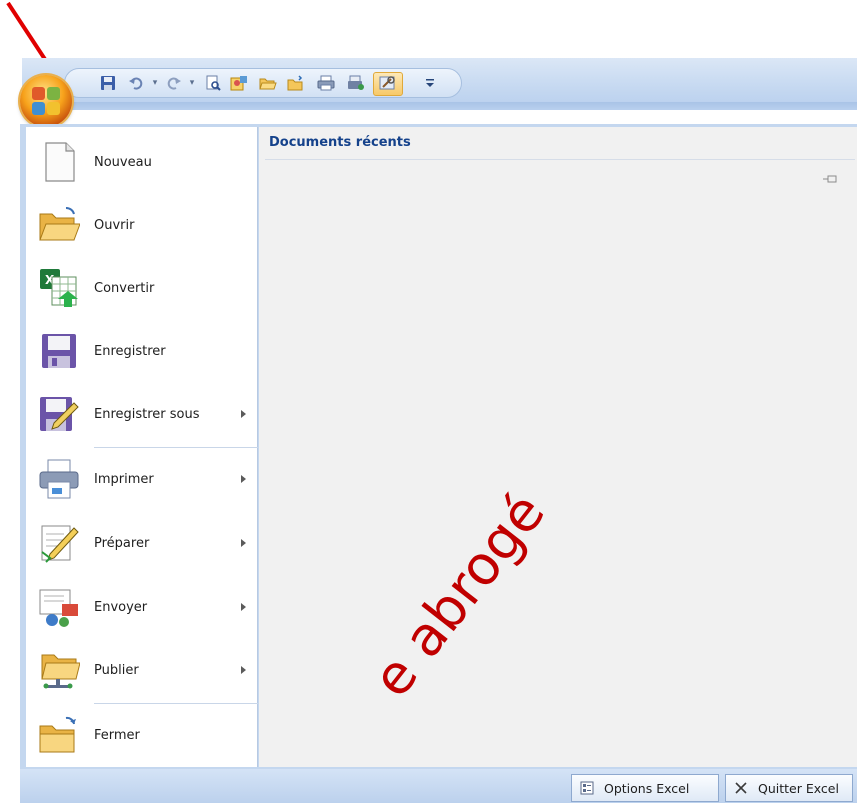 The image size is (857, 803). Describe the element at coordinates (741, 788) in the screenshot. I see `close-icon` at that location.